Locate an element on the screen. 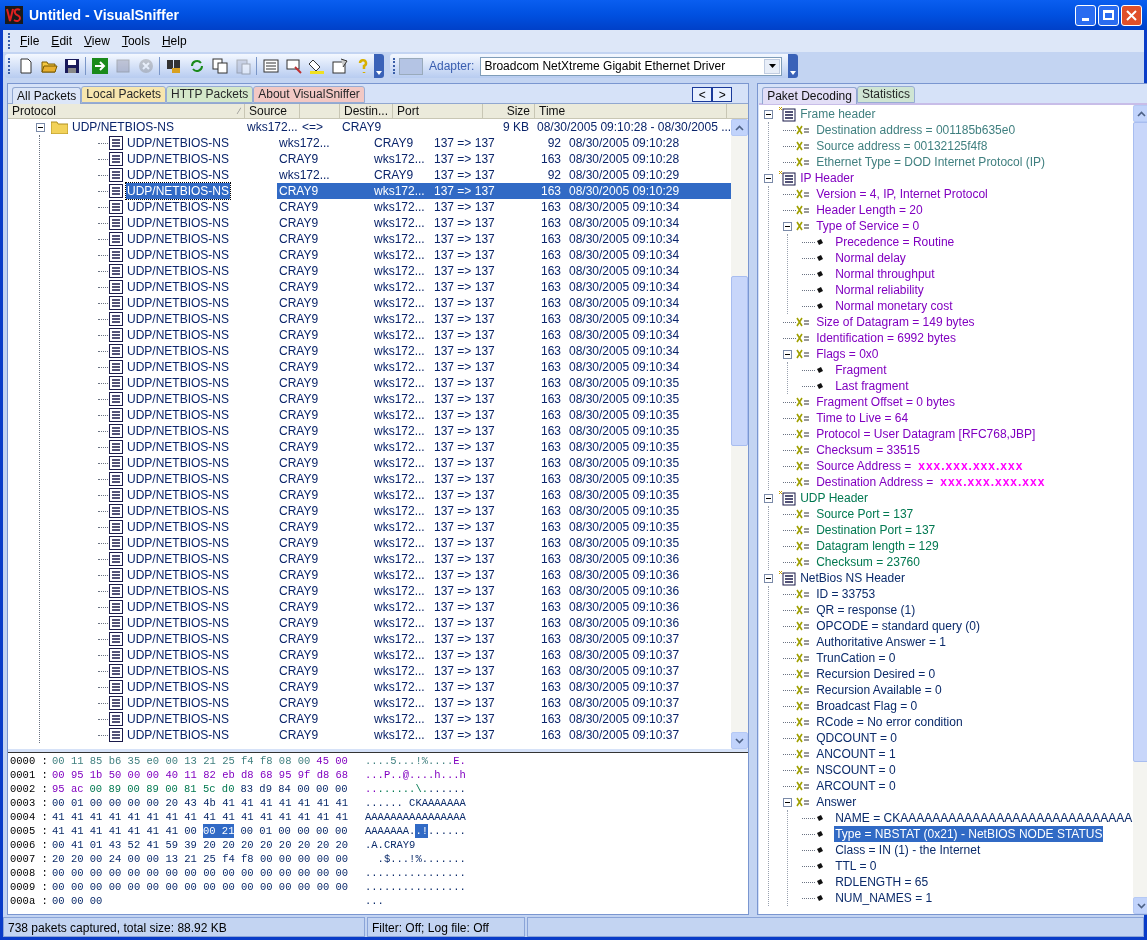  decode-item: Size of Datagram = 149 bytes is located at coordinates (895, 322).